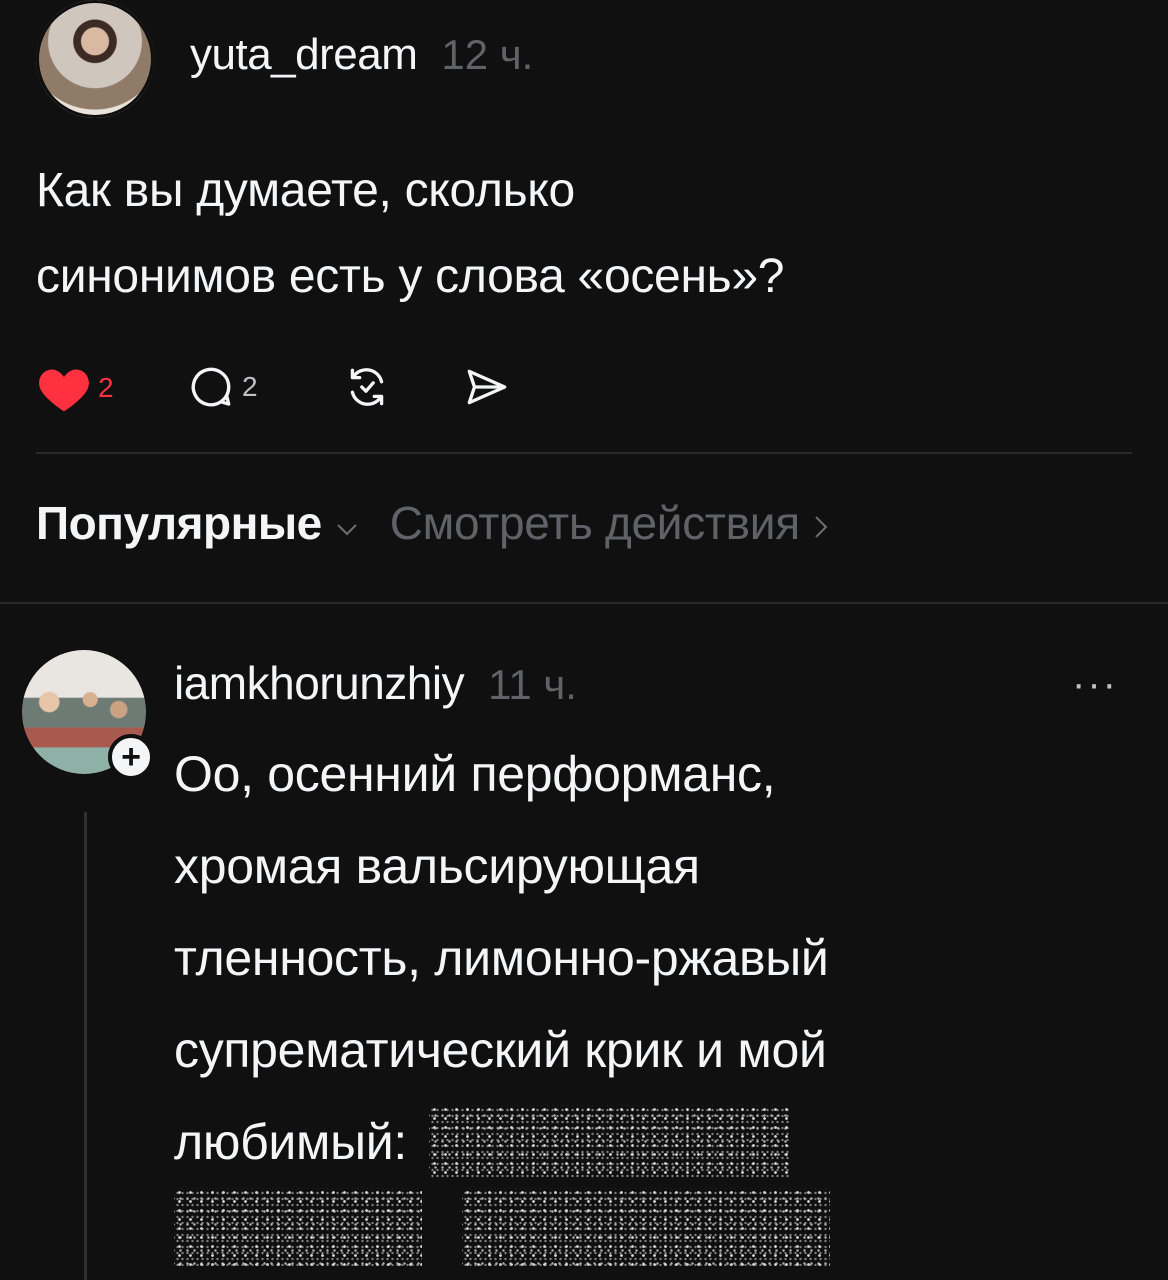  What do you see at coordinates (95, 59) in the screenshot?
I see `author-avatar` at bounding box center [95, 59].